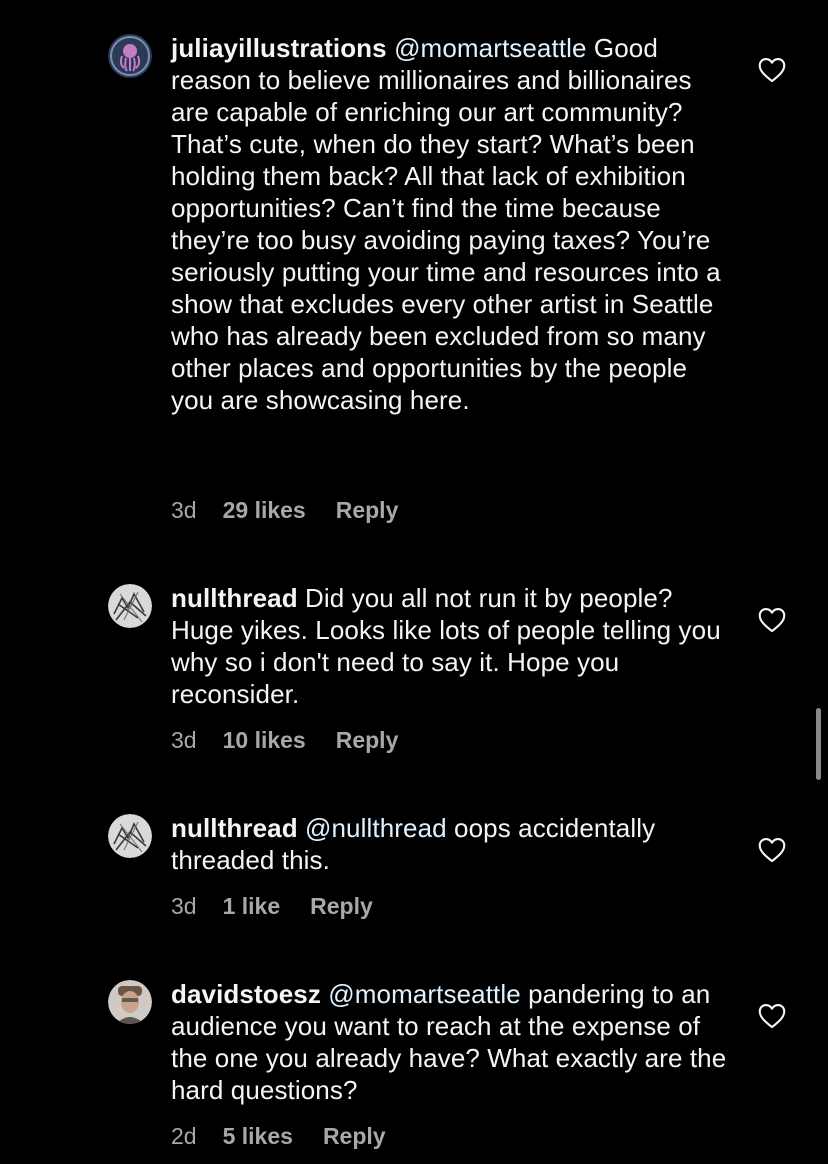 The image size is (828, 1164). What do you see at coordinates (130, 1002) in the screenshot?
I see `person-photo-avatar-icon` at bounding box center [130, 1002].